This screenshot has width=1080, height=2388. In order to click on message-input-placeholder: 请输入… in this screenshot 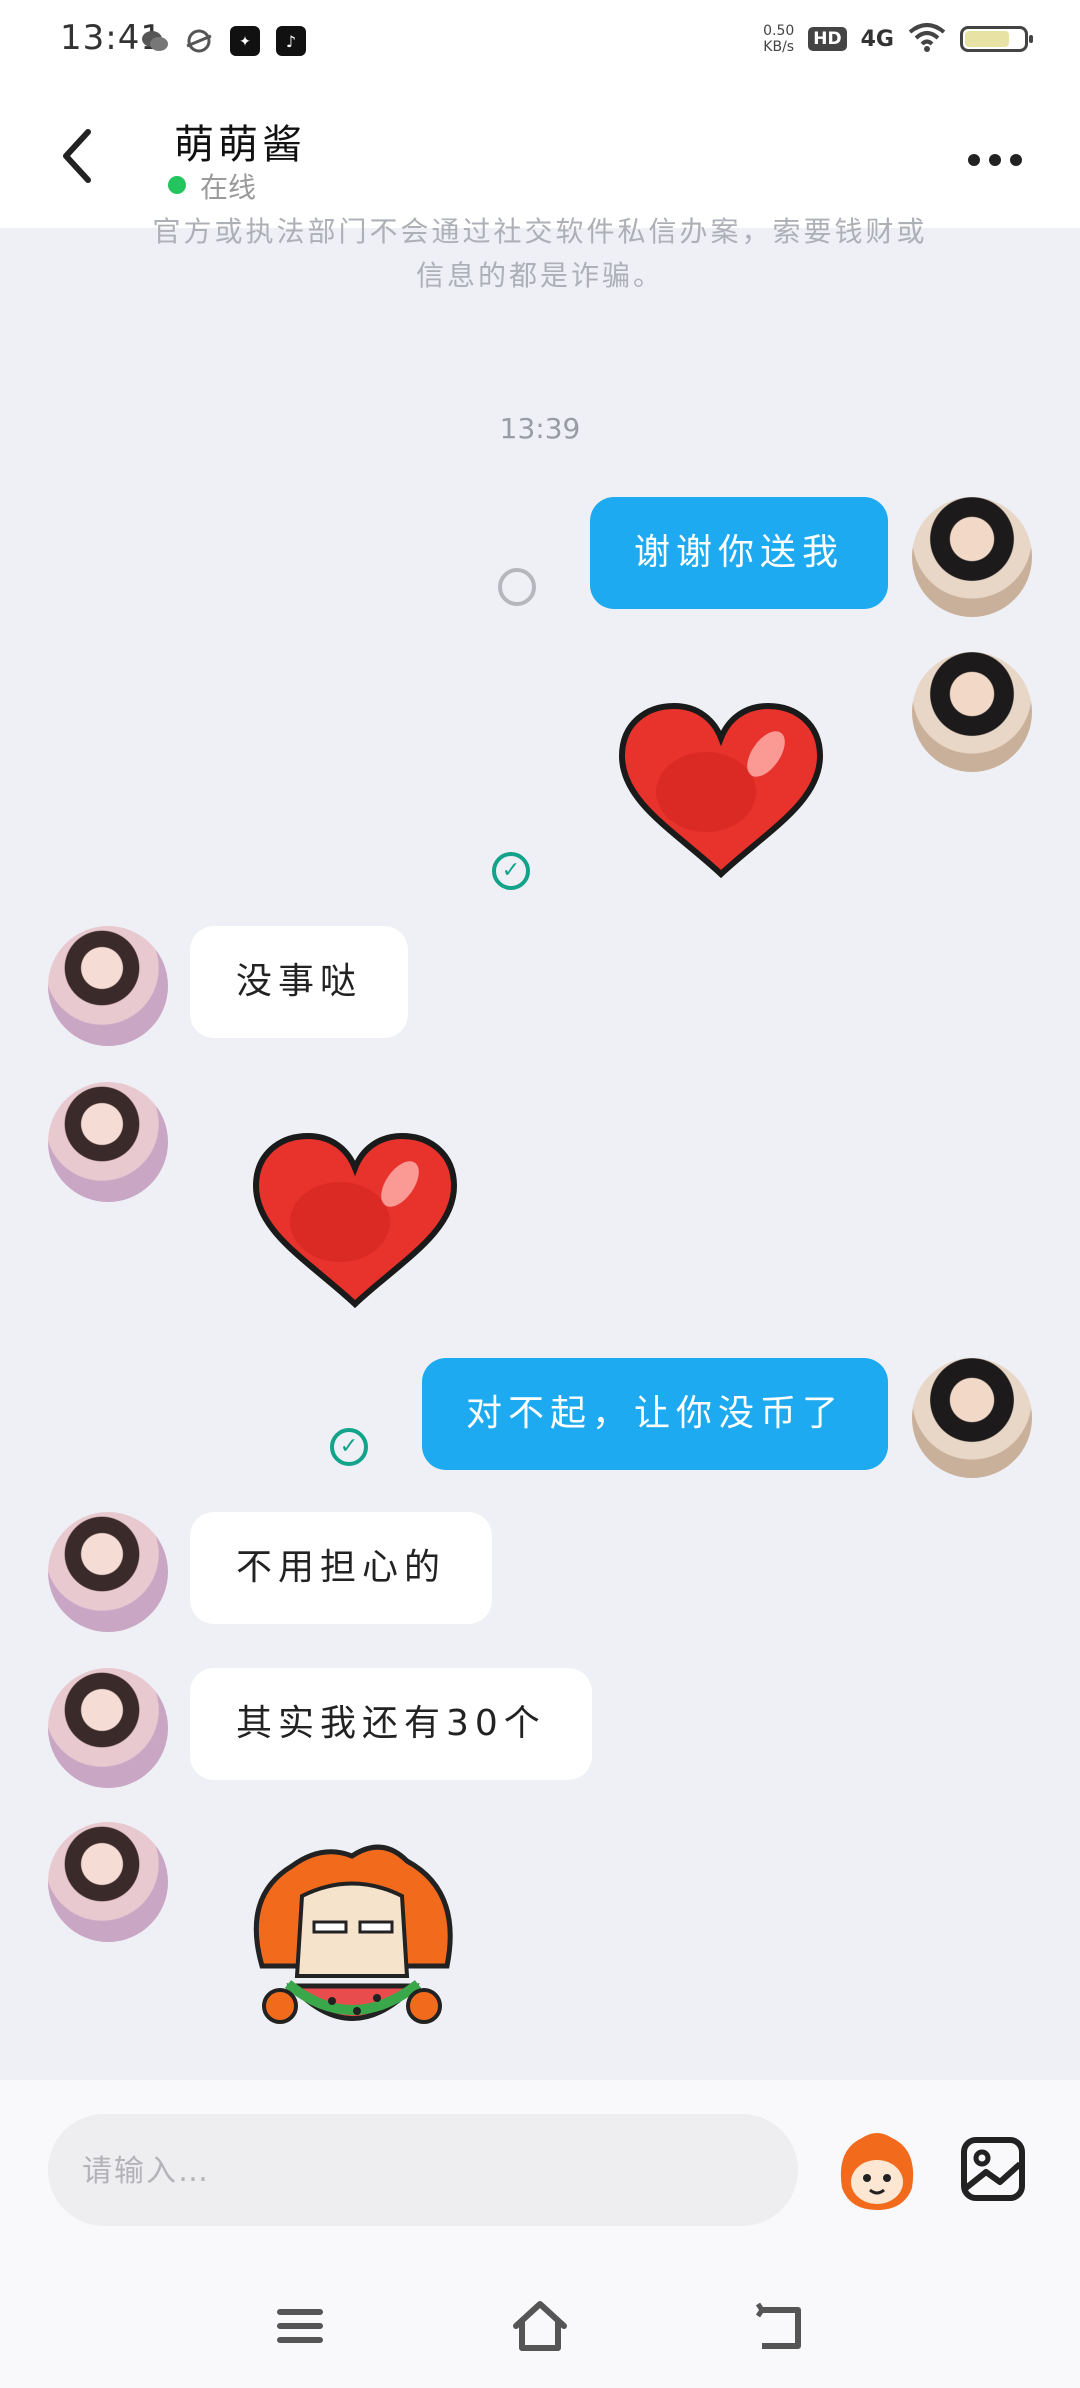, I will do `click(146, 2171)`.